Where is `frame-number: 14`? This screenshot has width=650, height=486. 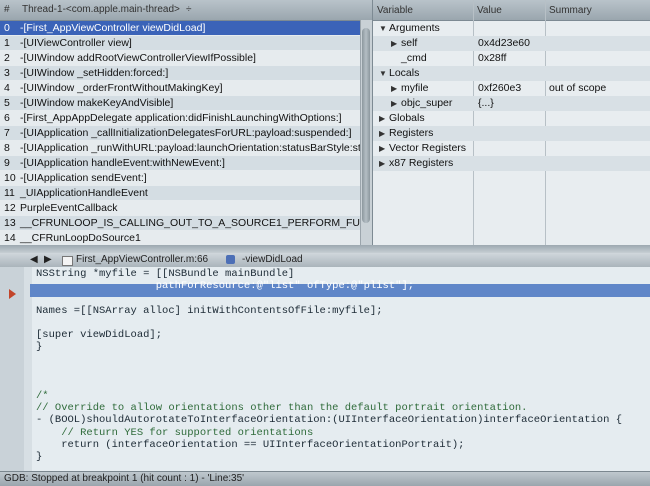
frame-number: 14 is located at coordinates (10, 238).